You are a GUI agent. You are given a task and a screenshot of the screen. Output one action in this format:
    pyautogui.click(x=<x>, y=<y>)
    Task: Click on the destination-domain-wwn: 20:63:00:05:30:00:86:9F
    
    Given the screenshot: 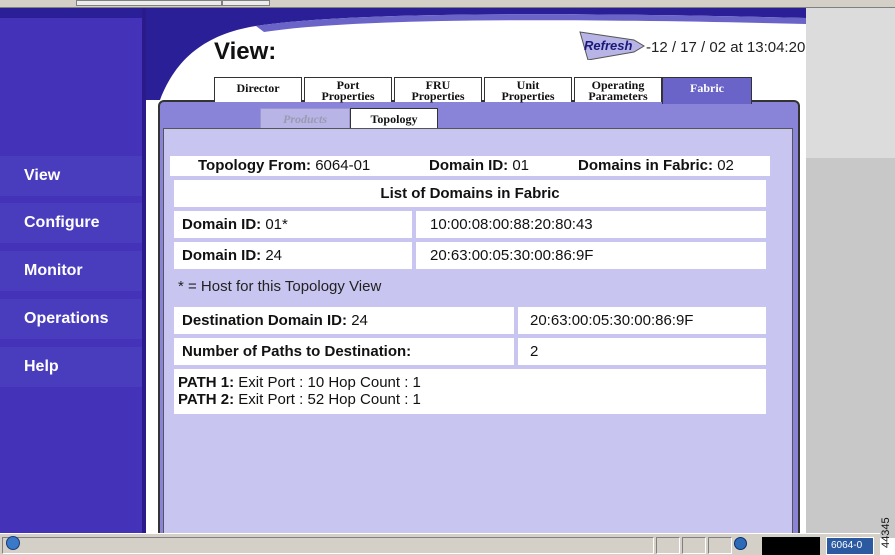 What is the action you would take?
    pyautogui.click(x=642, y=320)
    